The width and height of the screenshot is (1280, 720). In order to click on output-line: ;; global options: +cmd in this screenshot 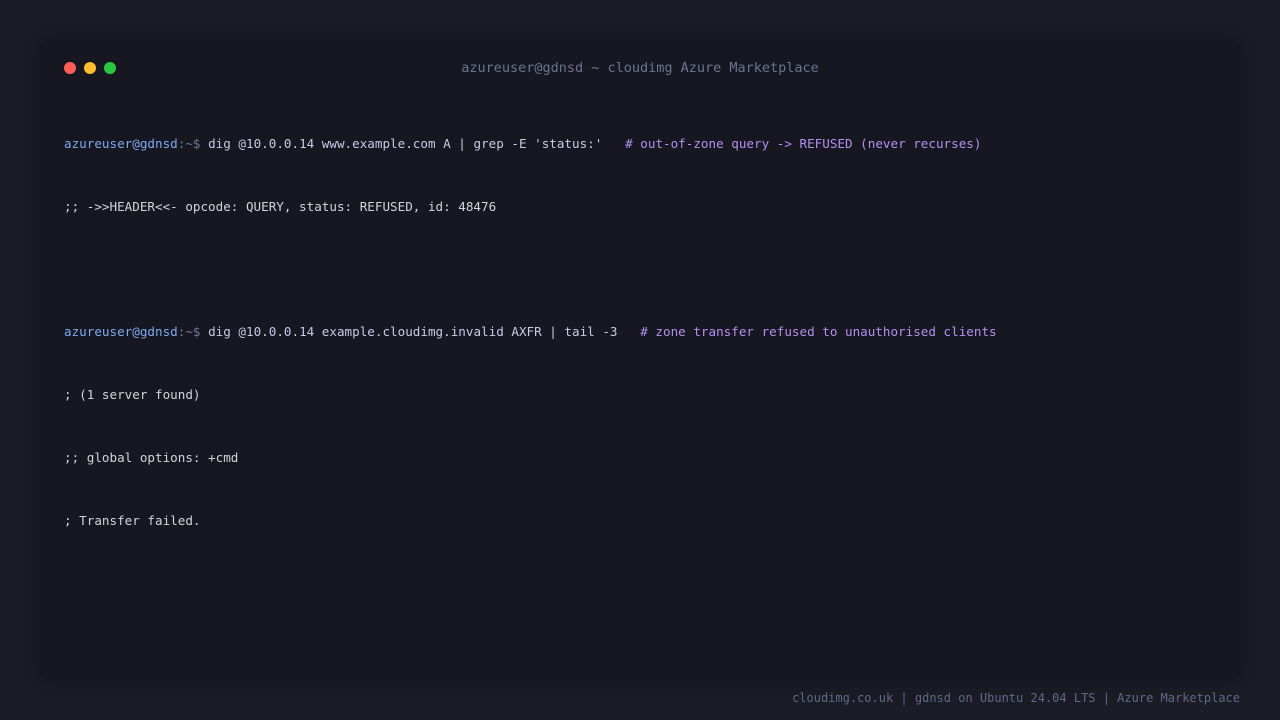, I will do `click(151, 457)`.